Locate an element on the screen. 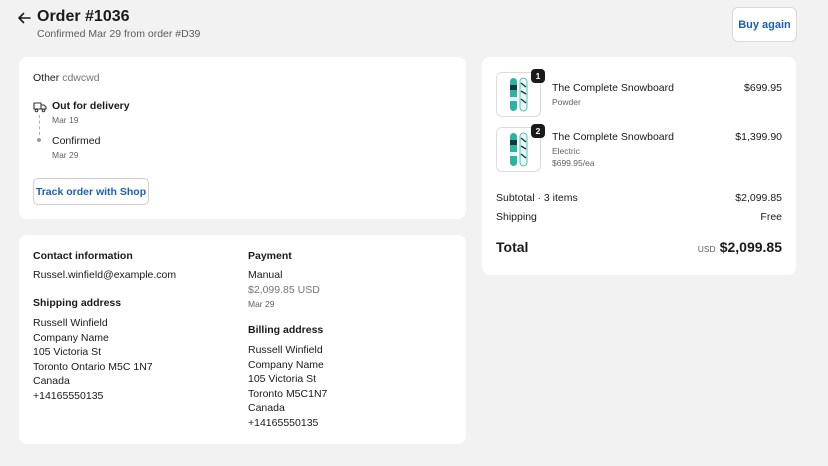 This screenshot has height=466, width=828. item-unit-price: $699.95/ea is located at coordinates (573, 163).